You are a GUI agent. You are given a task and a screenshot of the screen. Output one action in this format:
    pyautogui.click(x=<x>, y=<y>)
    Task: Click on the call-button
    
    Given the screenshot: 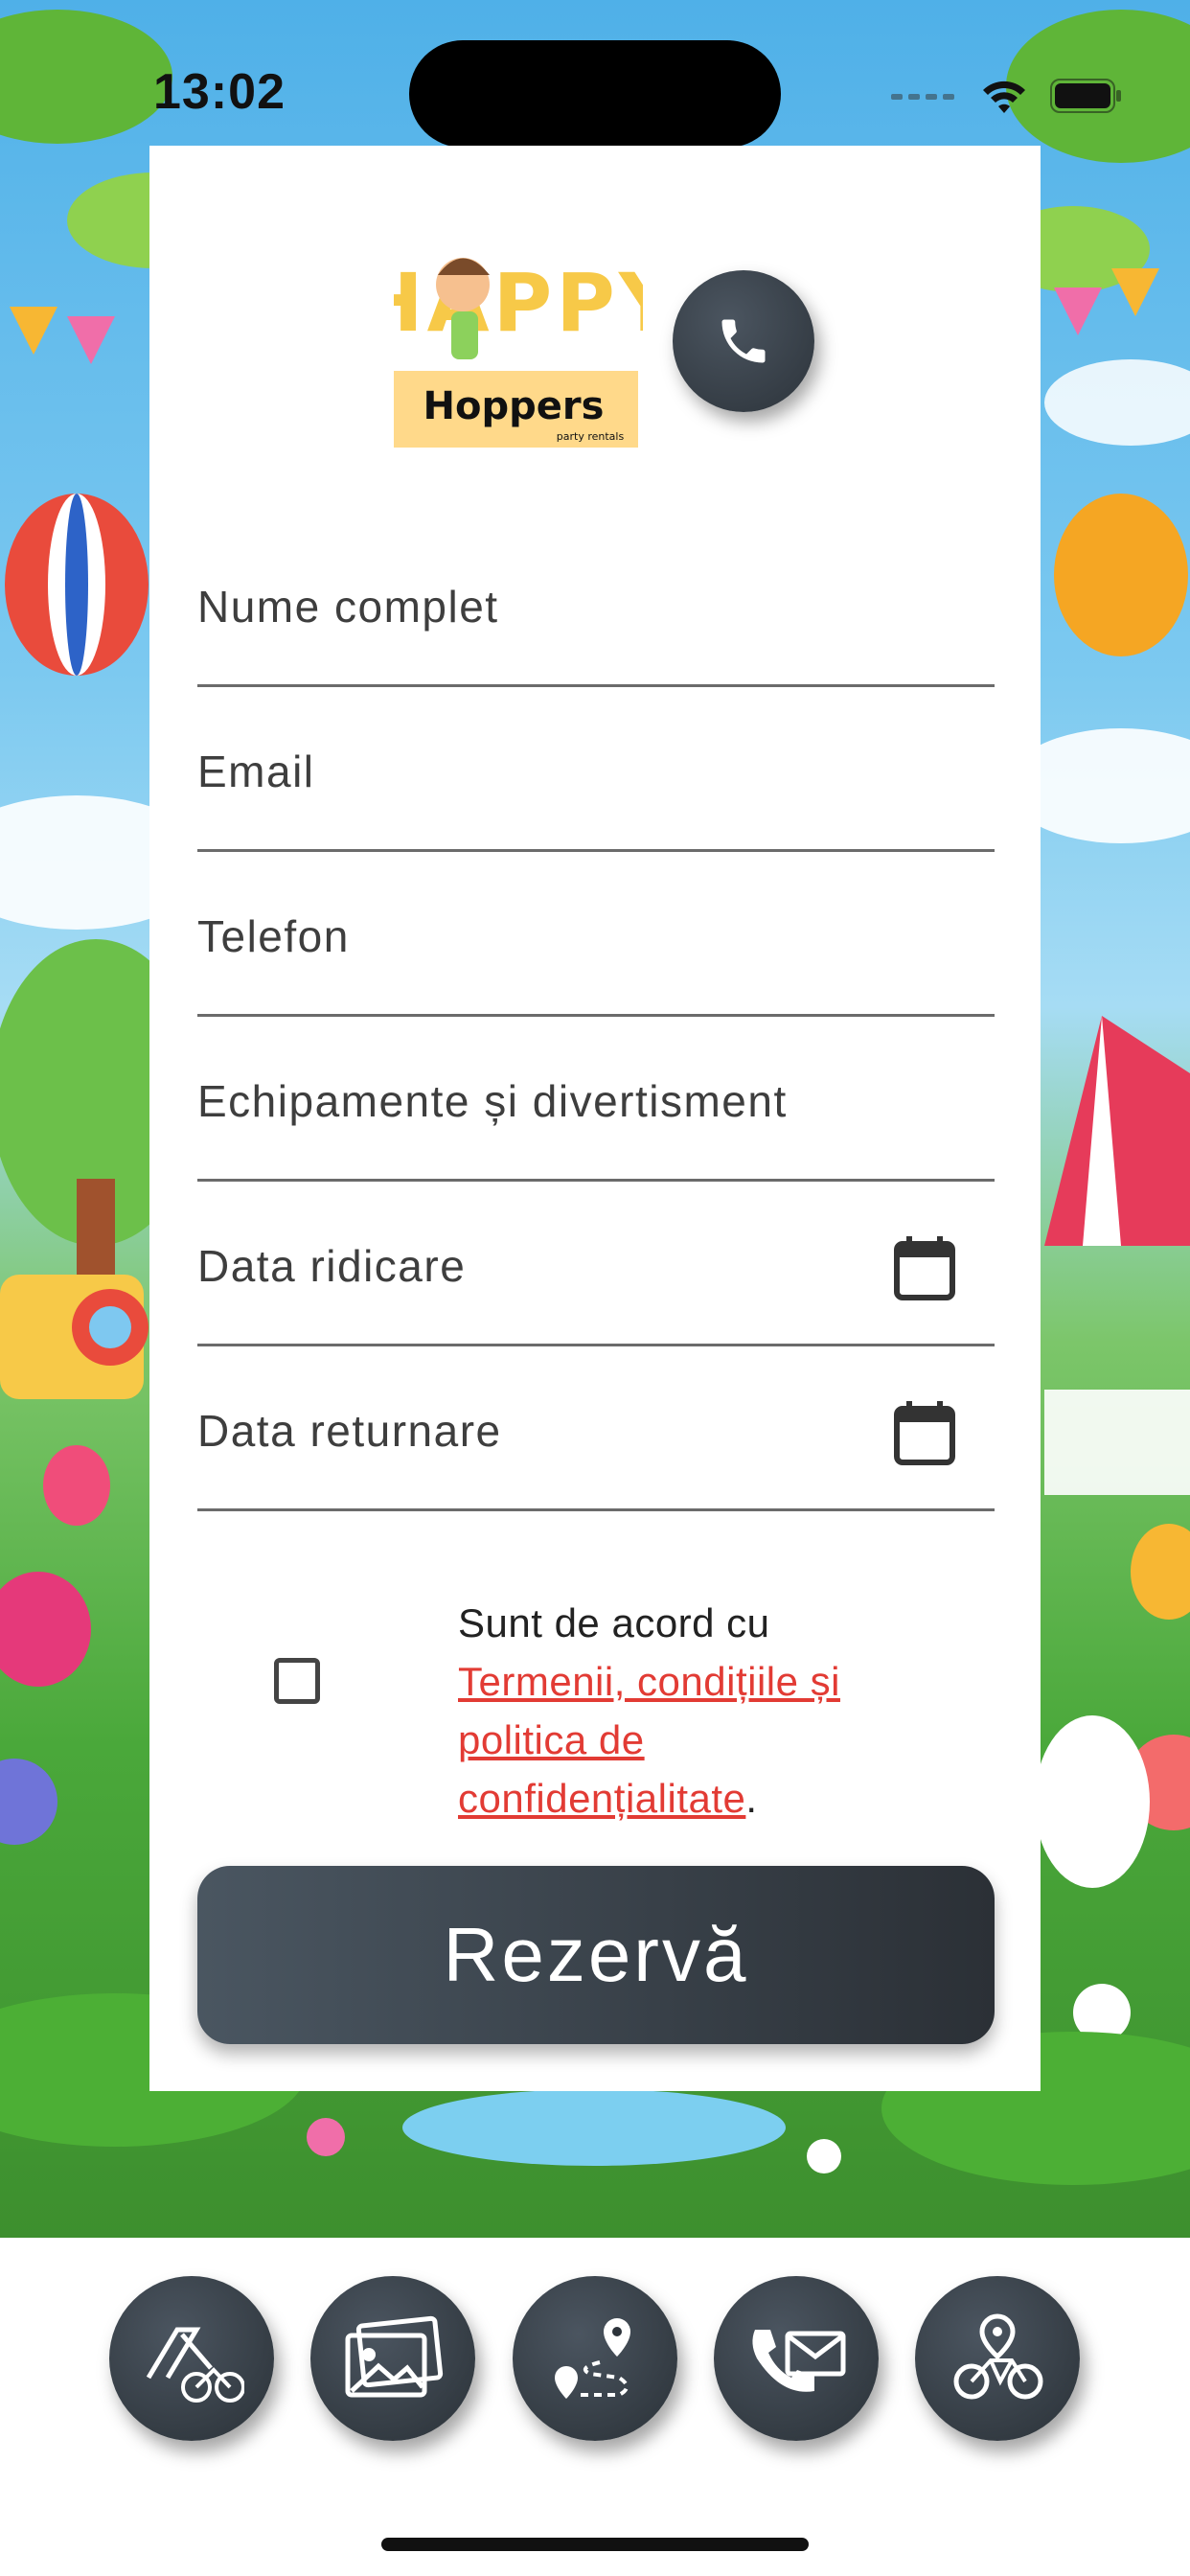 What is the action you would take?
    pyautogui.click(x=744, y=341)
    